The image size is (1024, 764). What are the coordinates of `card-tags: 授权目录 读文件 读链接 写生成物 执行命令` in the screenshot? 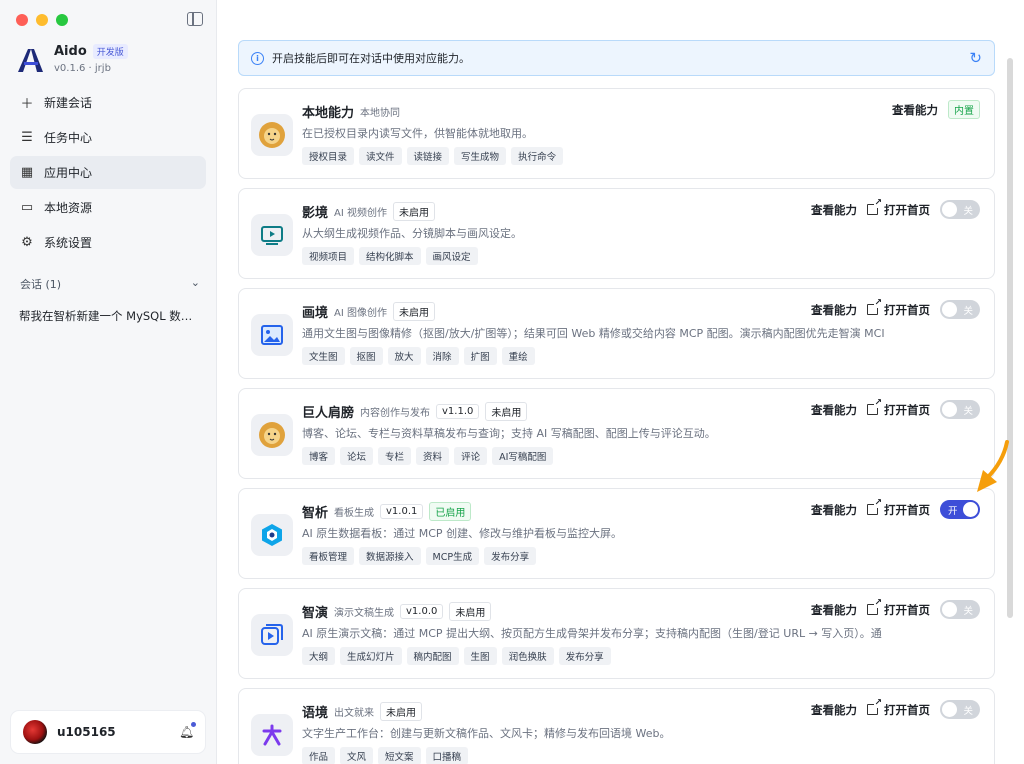 It's located at (647, 156).